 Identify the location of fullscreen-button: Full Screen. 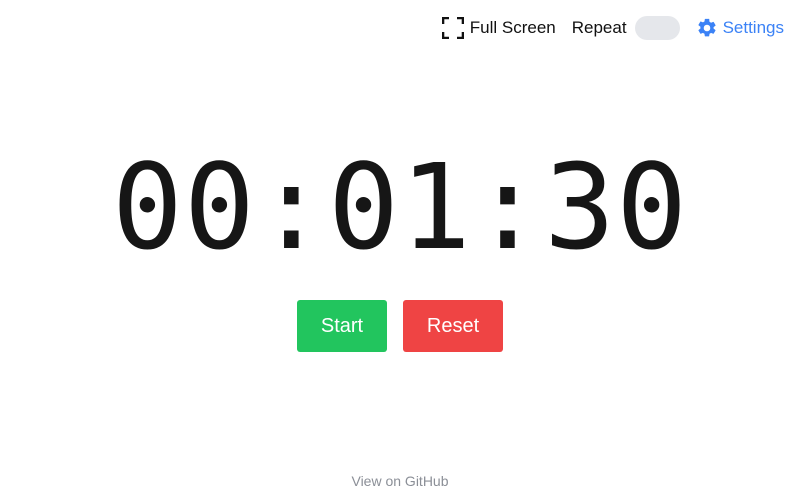
(498, 28).